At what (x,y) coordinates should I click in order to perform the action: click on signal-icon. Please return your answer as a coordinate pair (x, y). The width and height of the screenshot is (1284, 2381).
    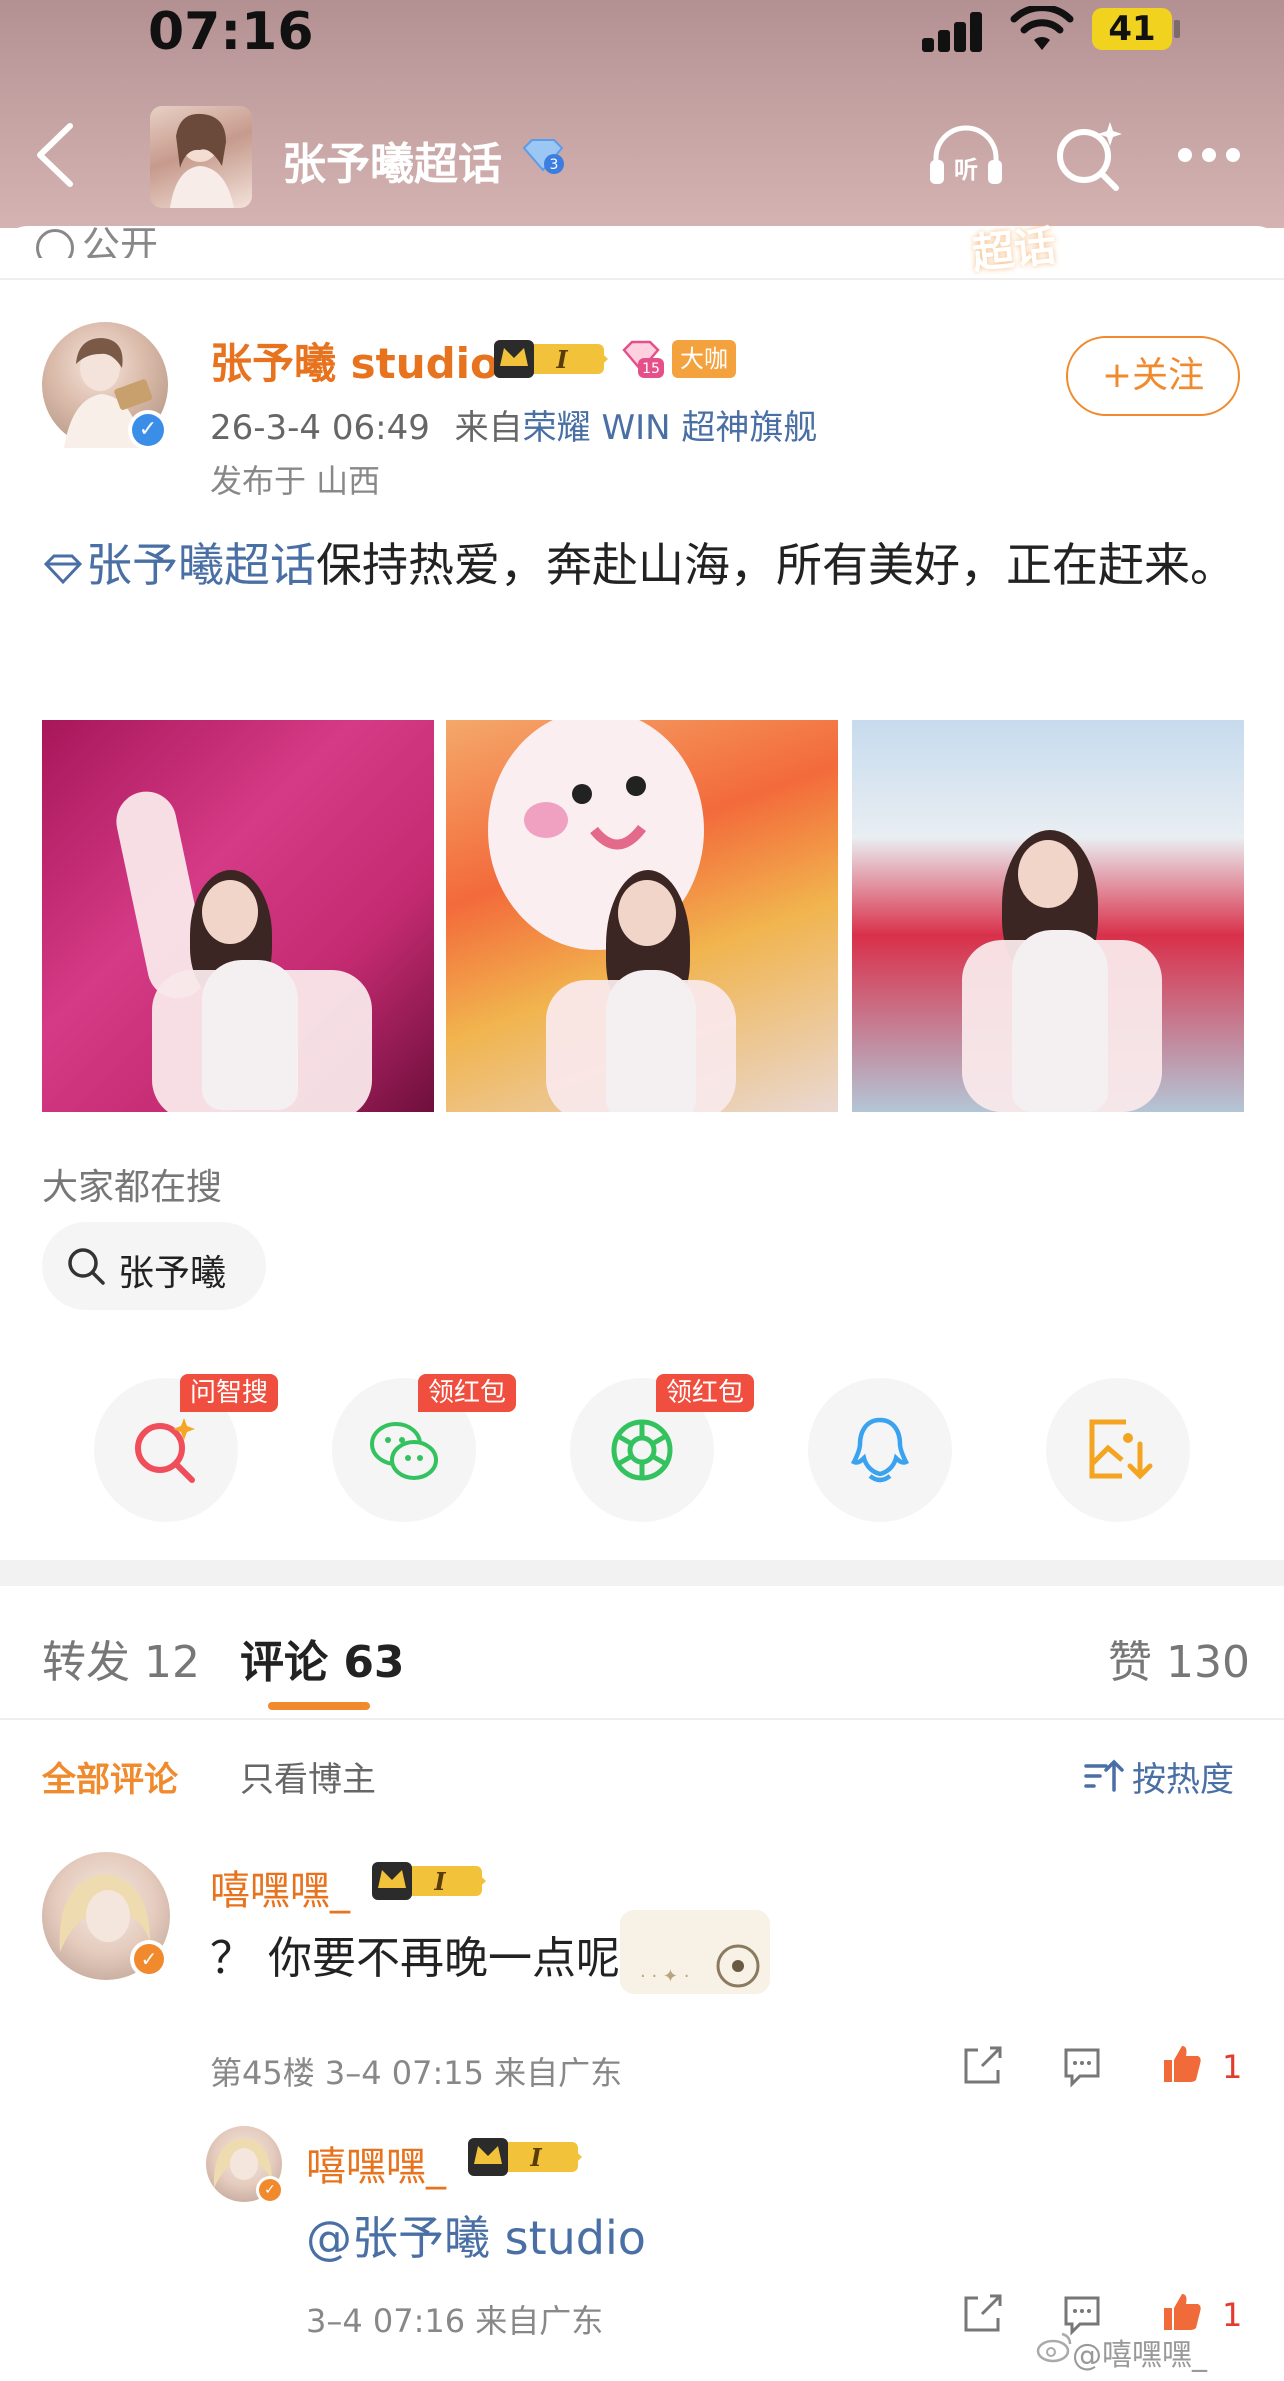
    Looking at the image, I should click on (954, 32).